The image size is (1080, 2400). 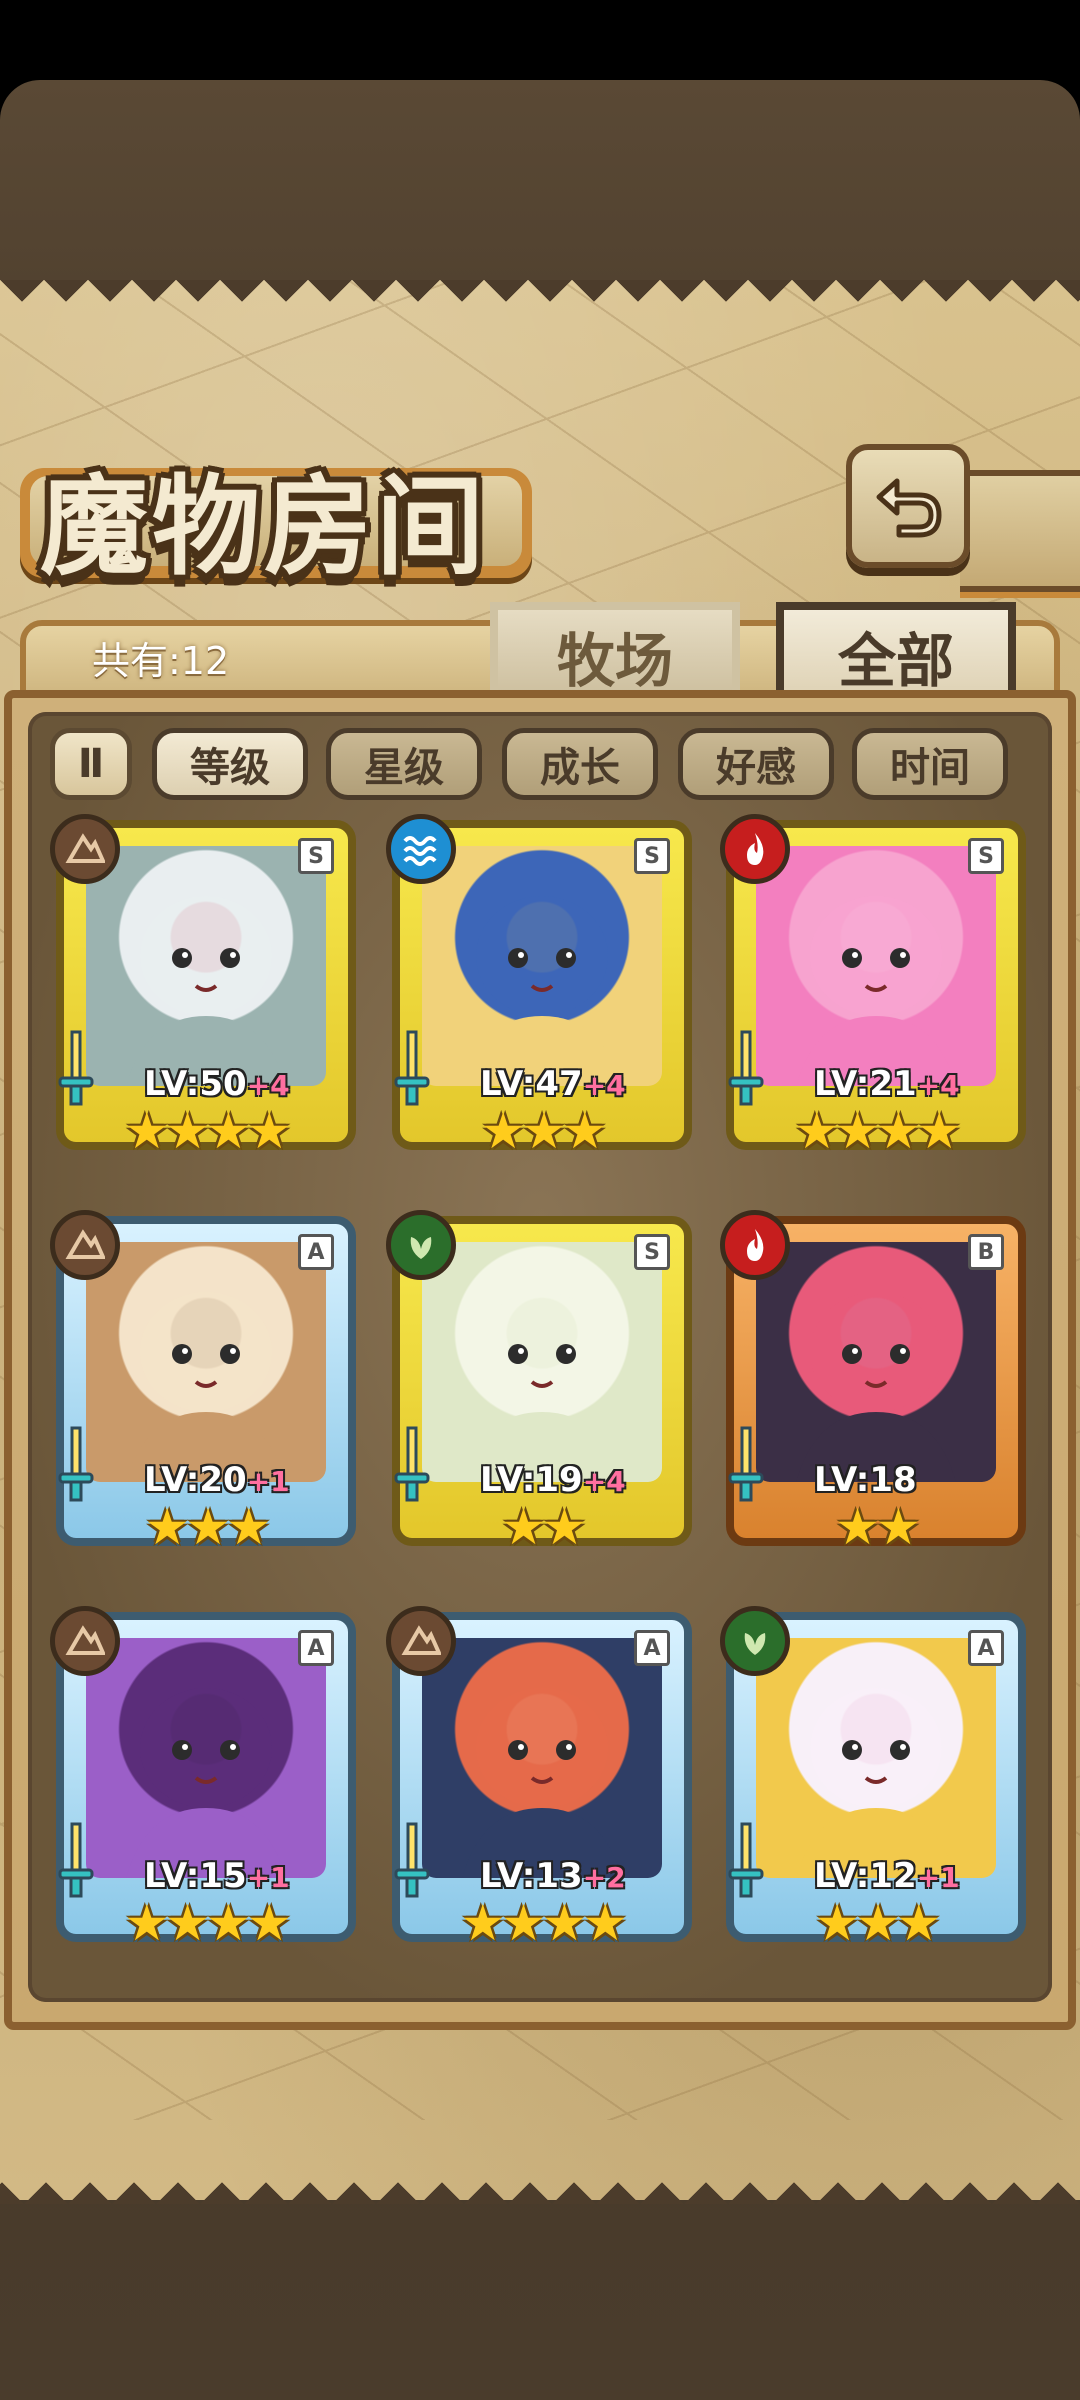 I want to click on monster-card: A LV:13+2 ★★★★, so click(x=539, y=1777).